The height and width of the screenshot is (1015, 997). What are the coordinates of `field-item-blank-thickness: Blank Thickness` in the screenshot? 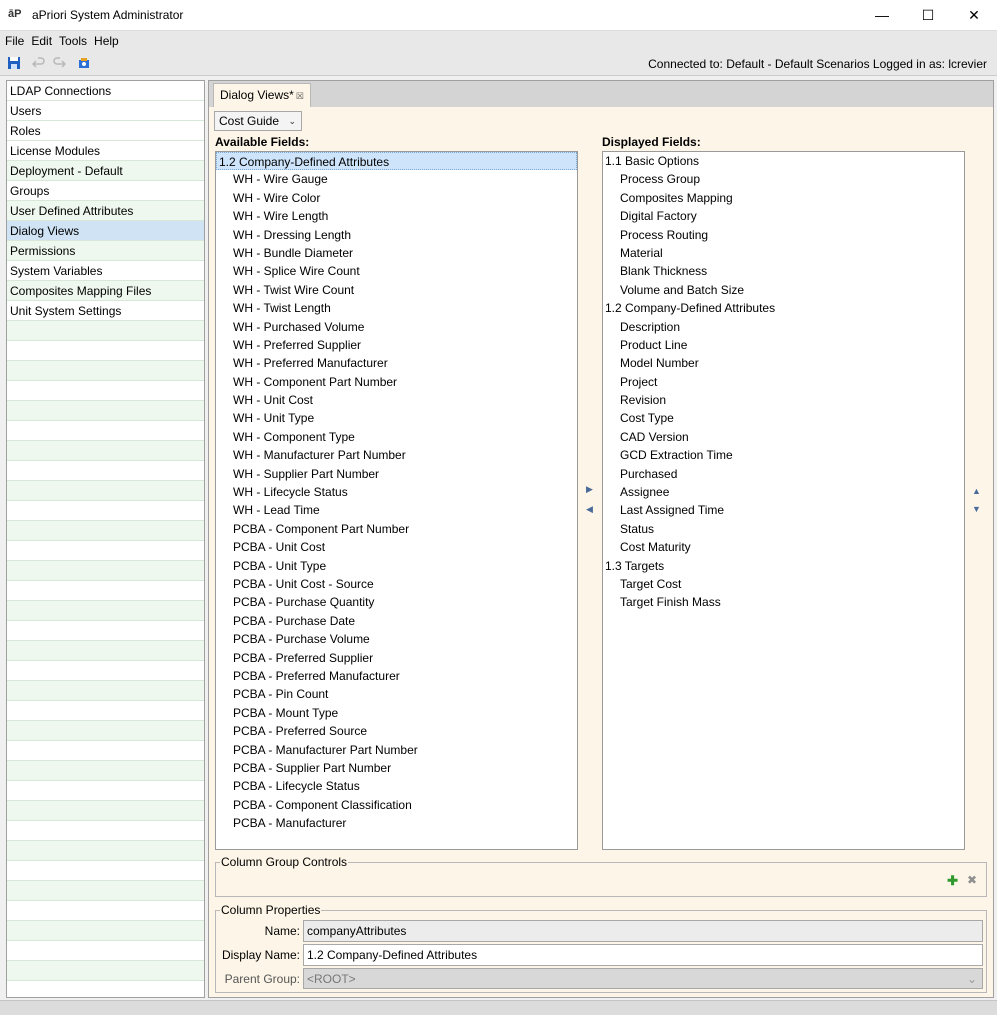 It's located at (783, 271).